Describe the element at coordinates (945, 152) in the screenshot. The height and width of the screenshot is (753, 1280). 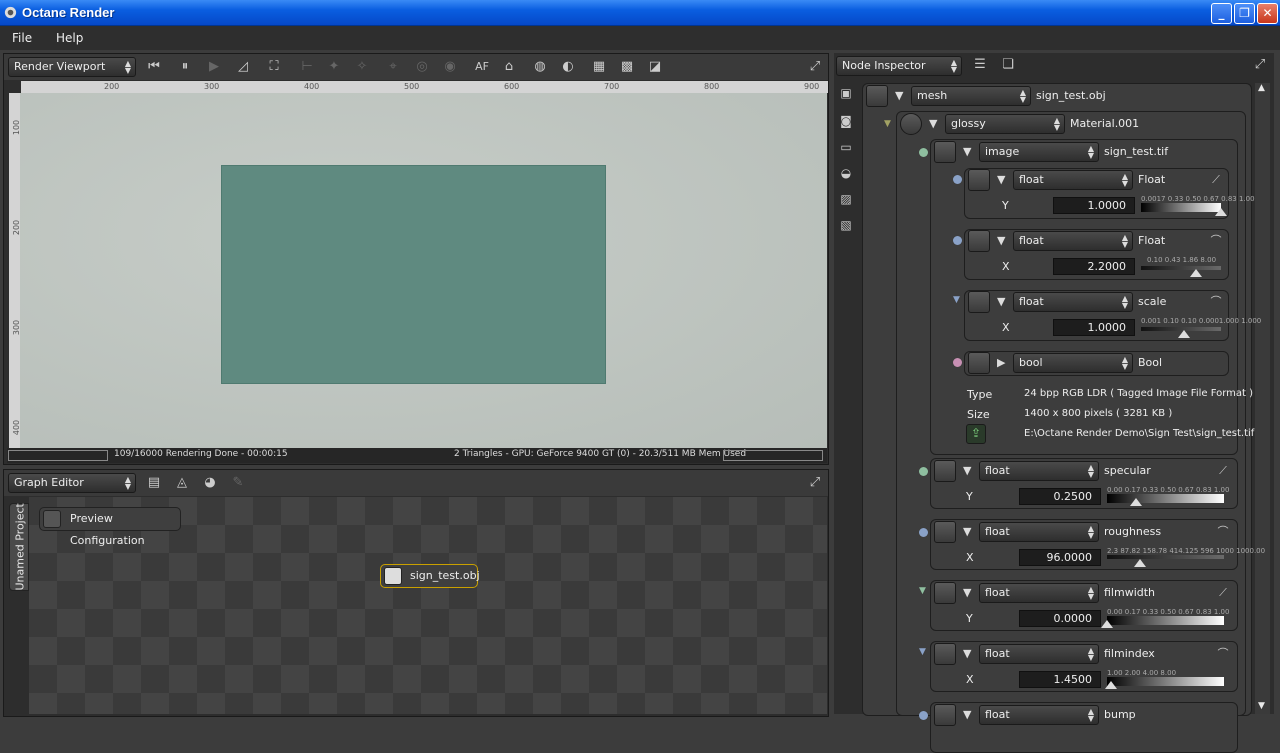
I see `image-node-icon` at that location.